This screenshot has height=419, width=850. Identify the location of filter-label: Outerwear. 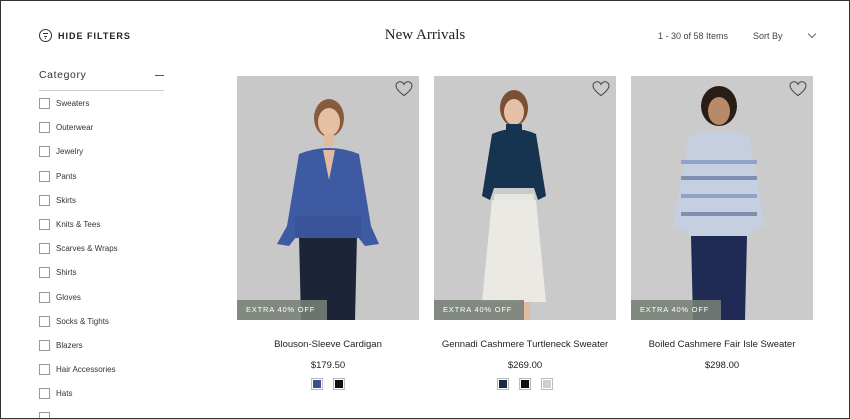
(75, 128).